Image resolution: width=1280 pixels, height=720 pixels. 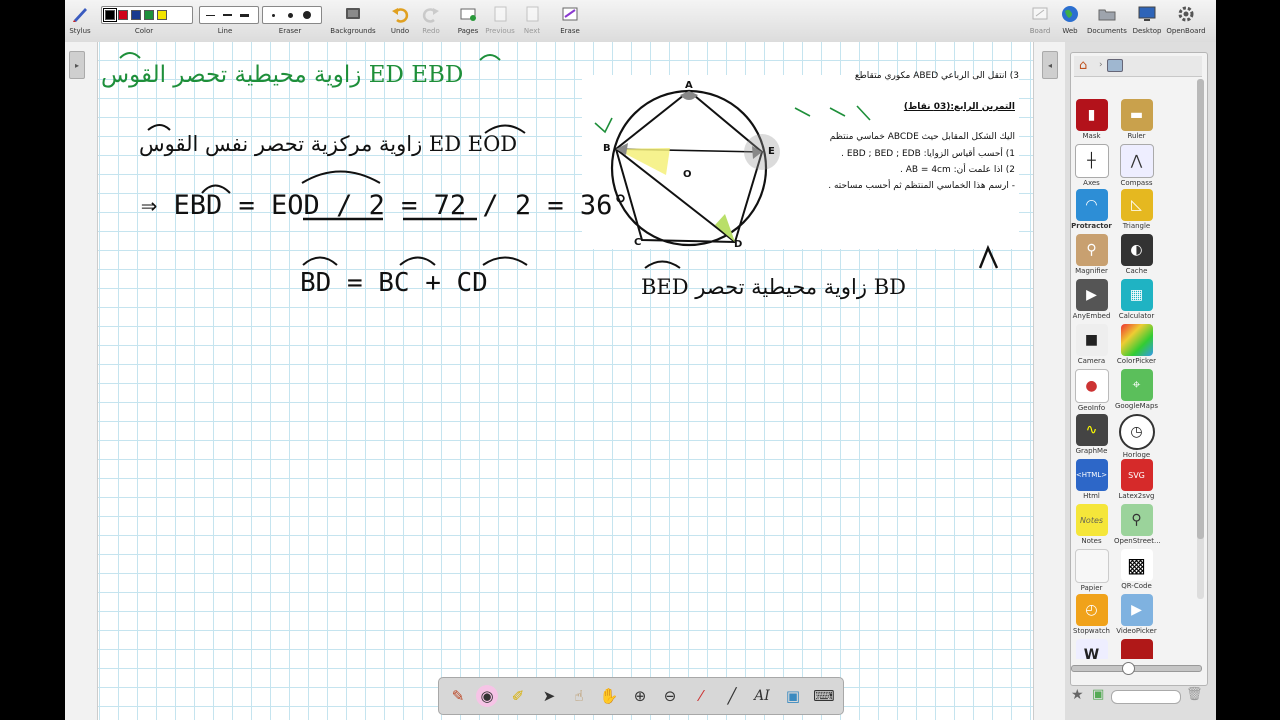 What do you see at coordinates (579, 696) in the screenshot?
I see `interact-hand-icon: ☝` at bounding box center [579, 696].